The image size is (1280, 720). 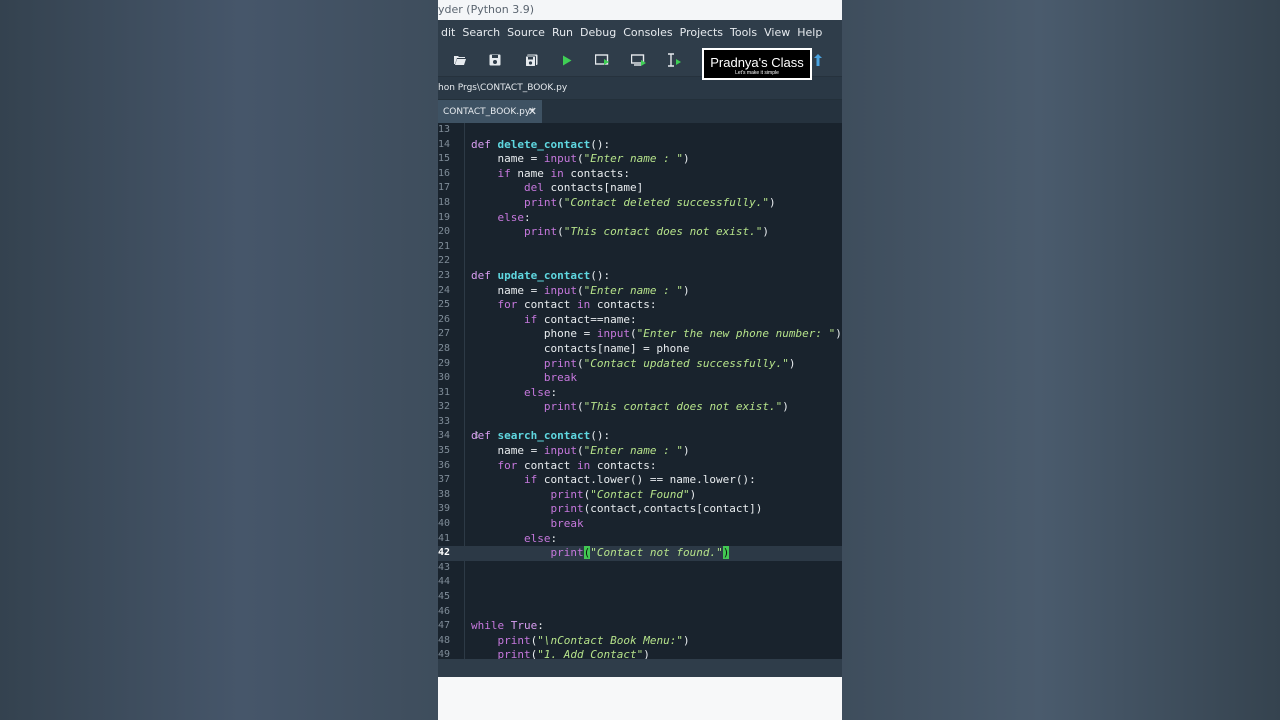 I want to click on menu-help: Help, so click(x=810, y=32).